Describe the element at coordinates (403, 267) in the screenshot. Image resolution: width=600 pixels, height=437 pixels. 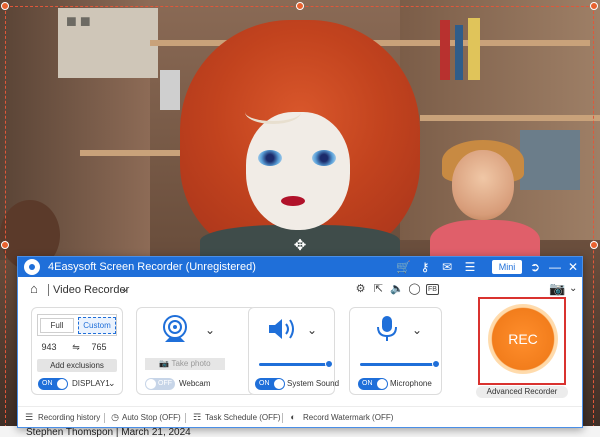
I see `cart-icon: 🛒` at that location.